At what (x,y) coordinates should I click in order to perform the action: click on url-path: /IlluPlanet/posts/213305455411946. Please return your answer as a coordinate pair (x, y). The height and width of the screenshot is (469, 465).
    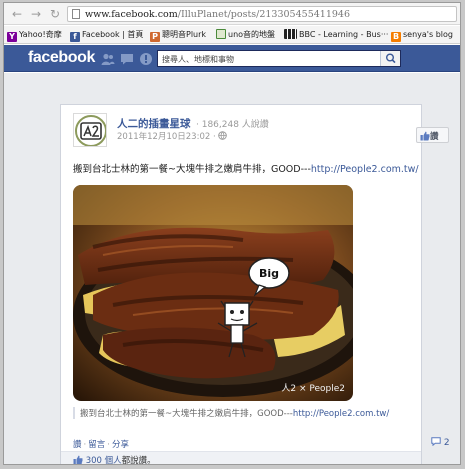
    Looking at the image, I should click on (263, 14).